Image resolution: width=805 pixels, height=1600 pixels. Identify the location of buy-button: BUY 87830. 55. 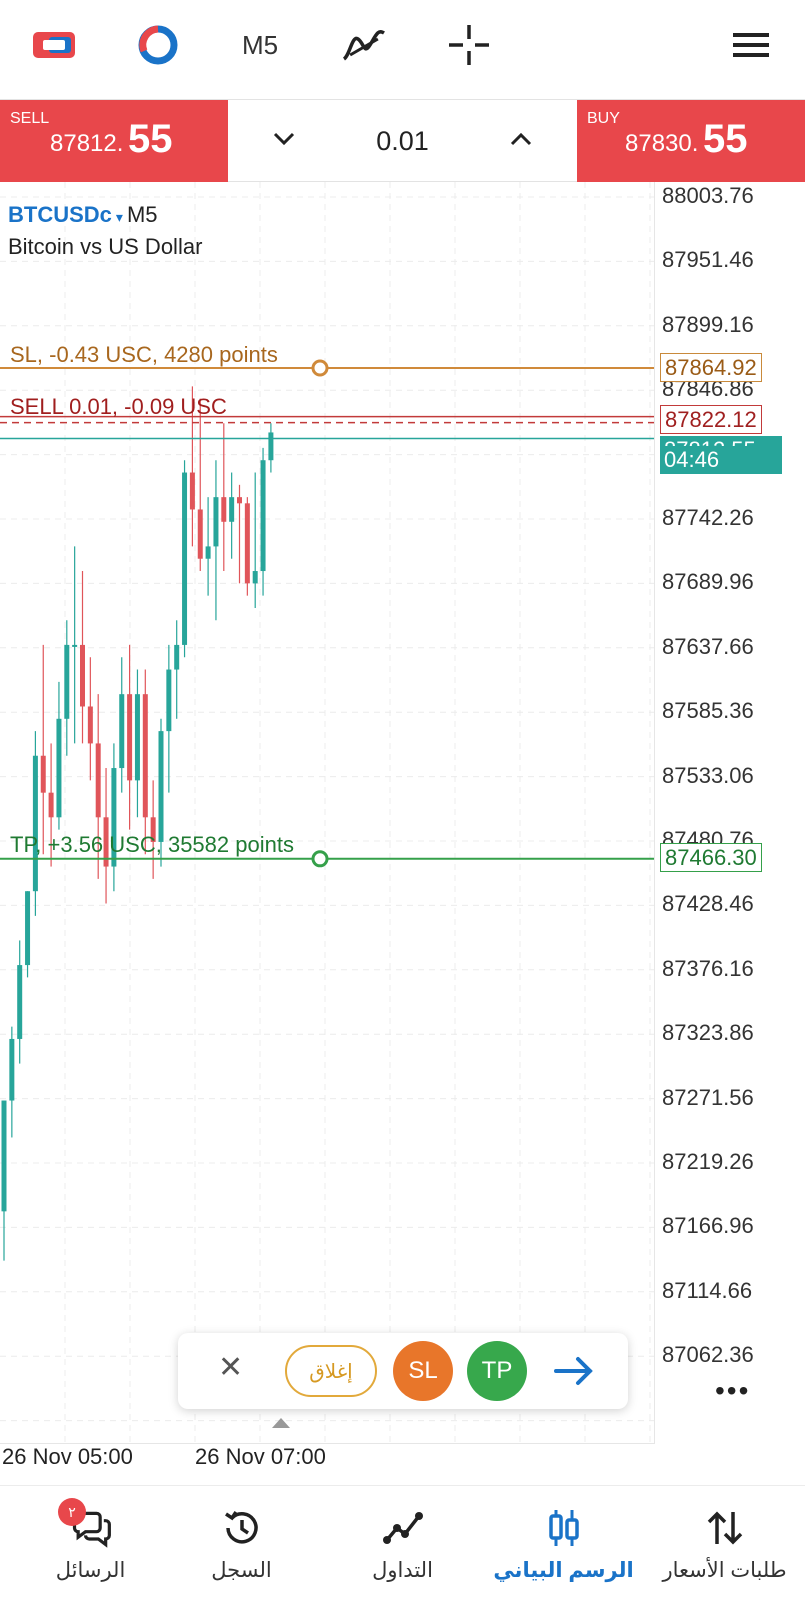
(691, 141).